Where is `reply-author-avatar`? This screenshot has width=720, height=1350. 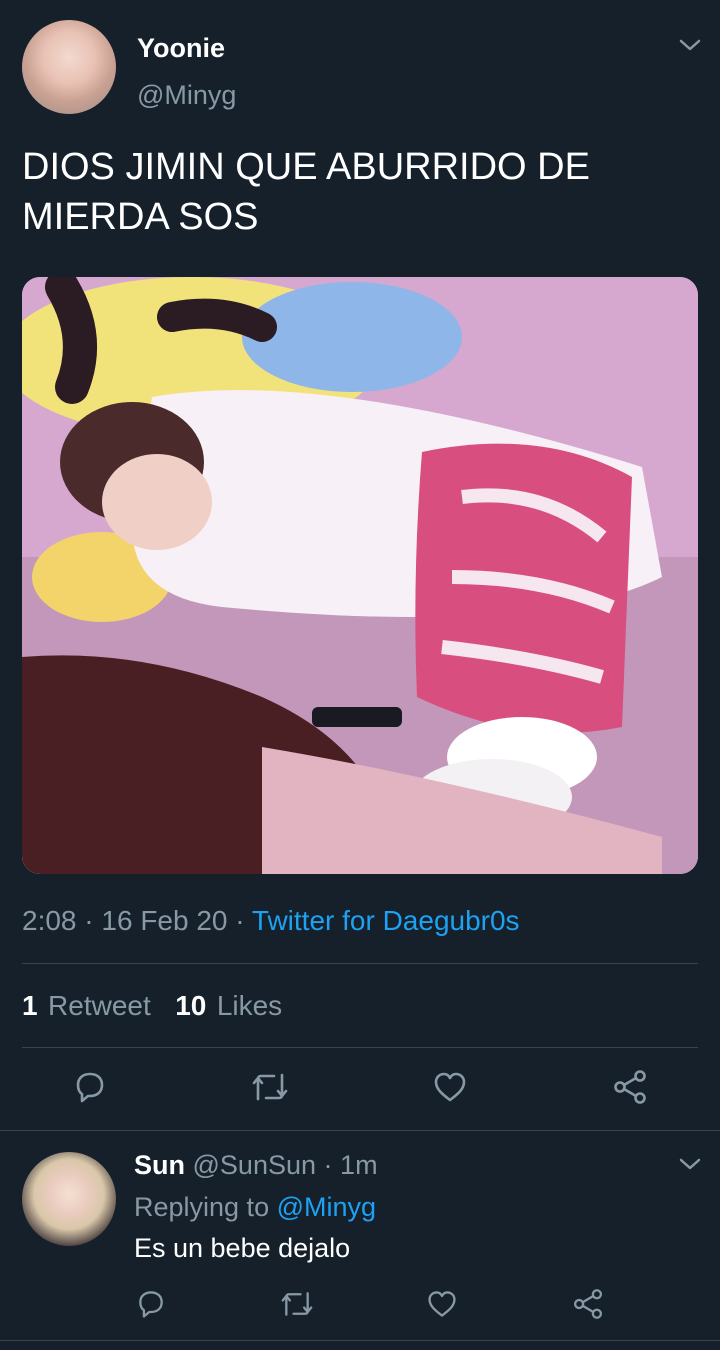 reply-author-avatar is located at coordinates (69, 1199).